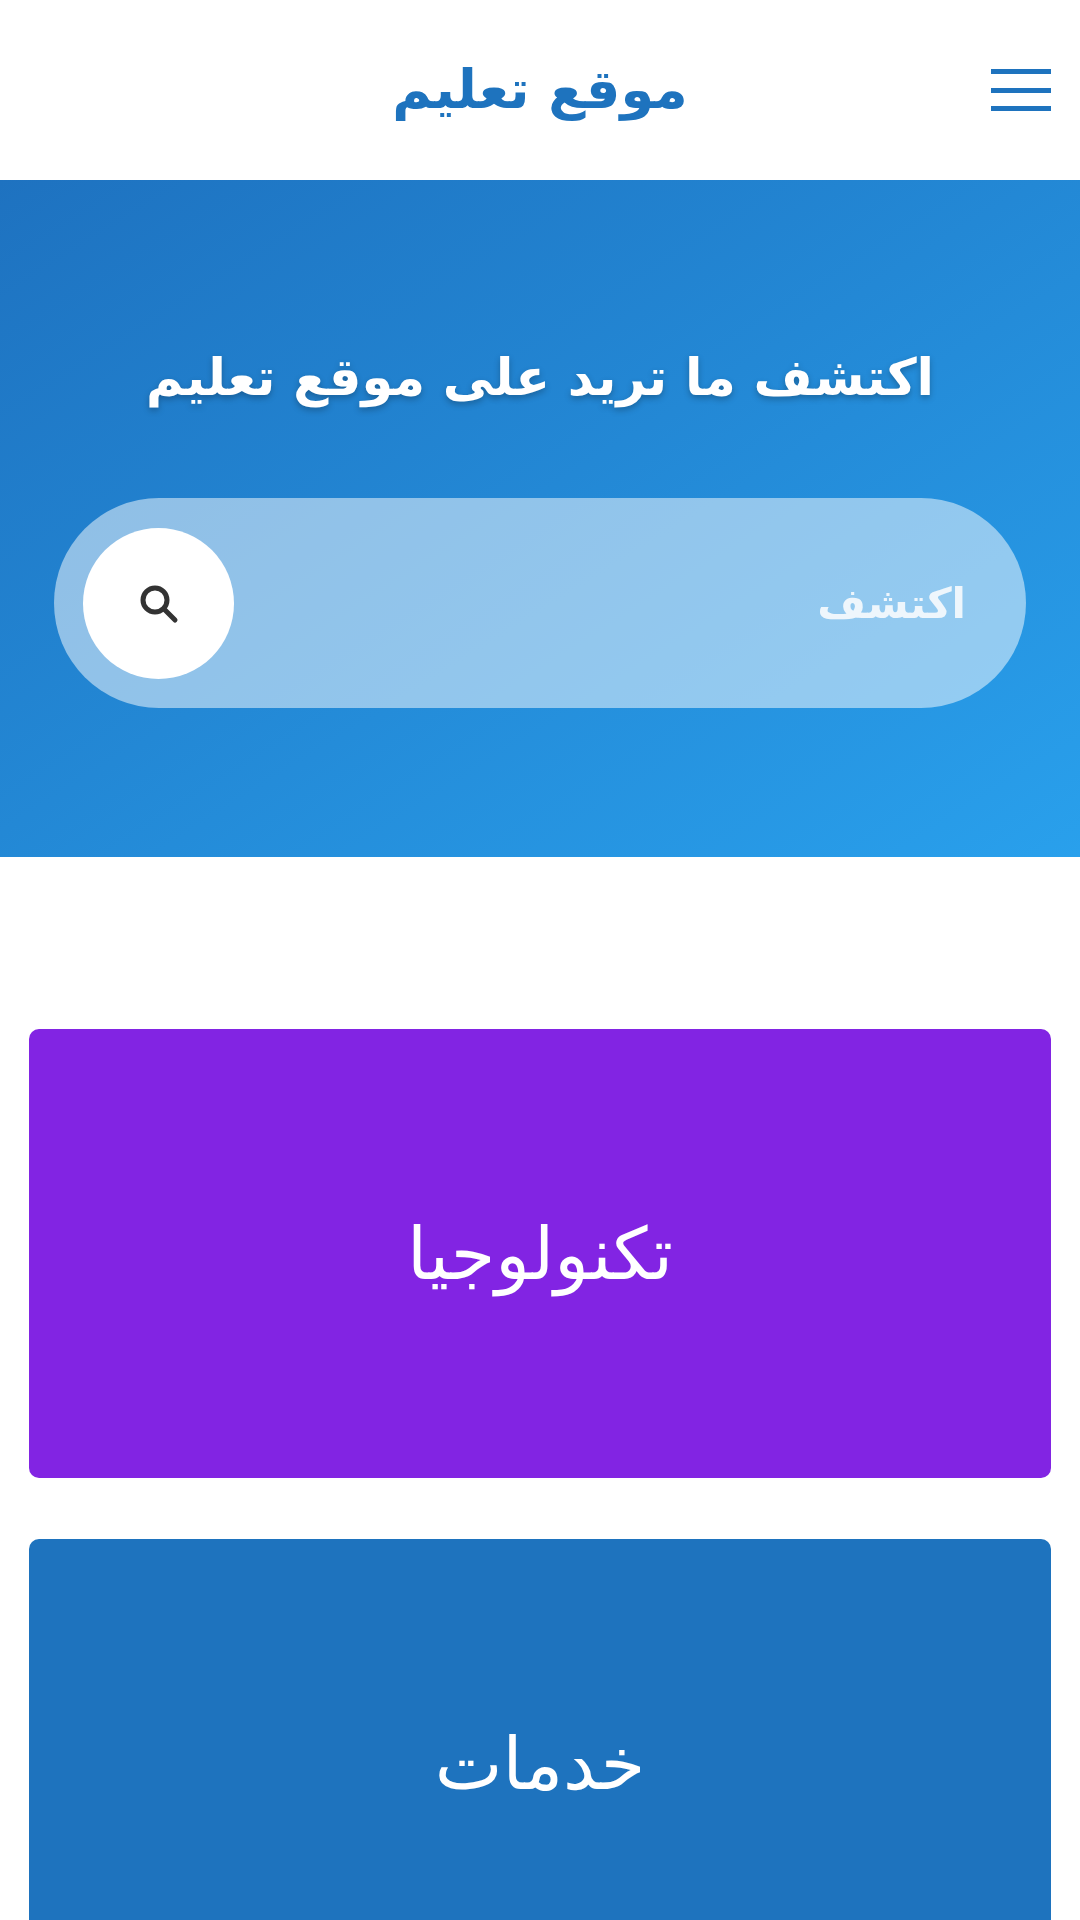 Image resolution: width=1080 pixels, height=1920 pixels. Describe the element at coordinates (1021, 90) in the screenshot. I see `menu-icon` at that location.